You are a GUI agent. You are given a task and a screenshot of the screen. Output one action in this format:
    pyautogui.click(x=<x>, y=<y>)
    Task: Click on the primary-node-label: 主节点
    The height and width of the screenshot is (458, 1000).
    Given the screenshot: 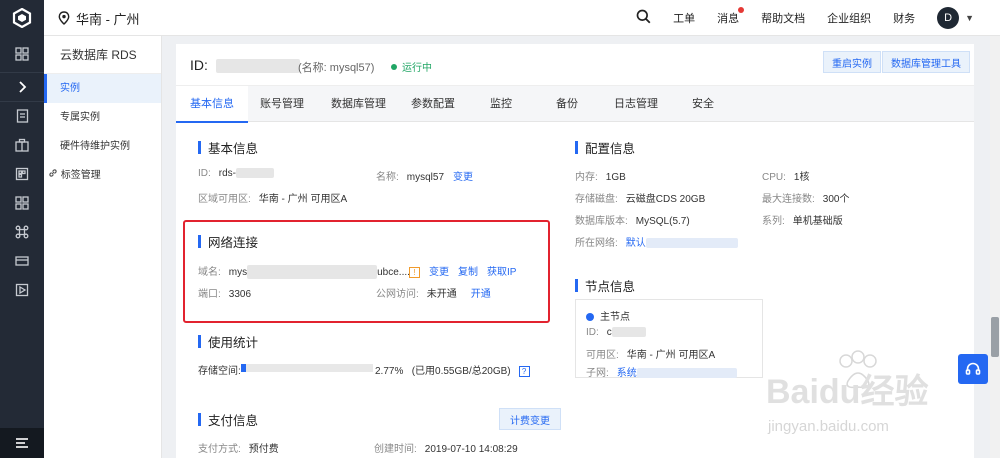 What is the action you would take?
    pyautogui.click(x=615, y=317)
    